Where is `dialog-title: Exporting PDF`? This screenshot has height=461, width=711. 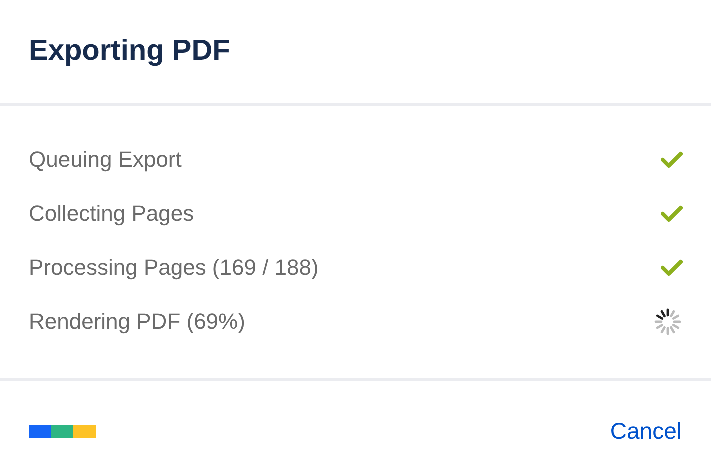 dialog-title: Exporting PDF is located at coordinates (129, 51).